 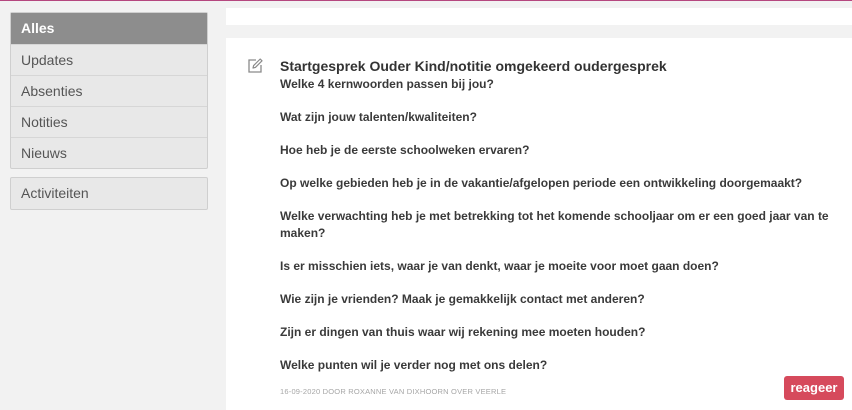 I want to click on sidebar-activities-group: Activiteiten, so click(x=109, y=193).